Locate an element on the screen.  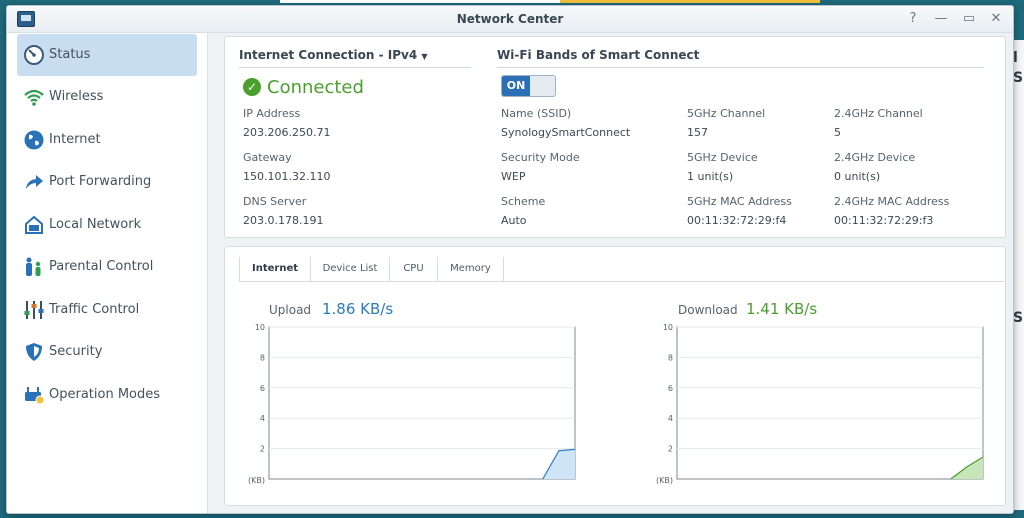
sidebar-item-label: Internet is located at coordinates (75, 139).